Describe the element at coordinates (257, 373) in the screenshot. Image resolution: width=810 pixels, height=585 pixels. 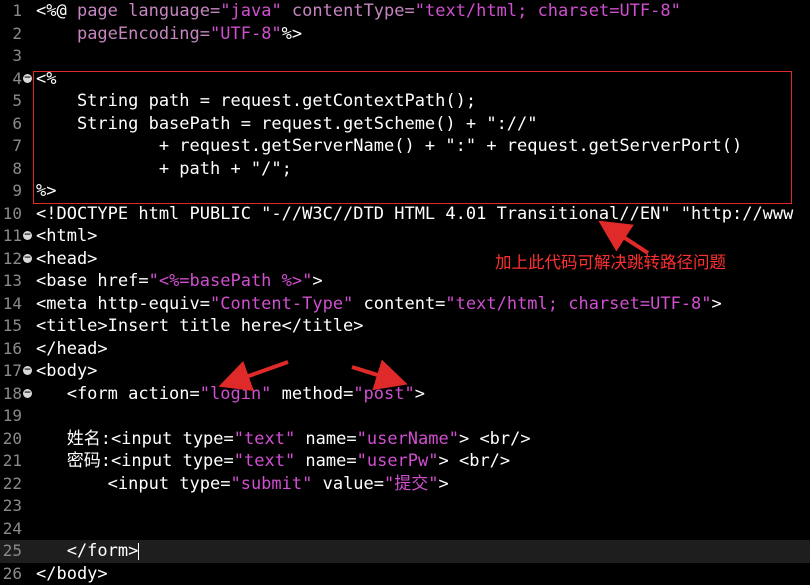
I see `arrow-to-action-icon` at that location.